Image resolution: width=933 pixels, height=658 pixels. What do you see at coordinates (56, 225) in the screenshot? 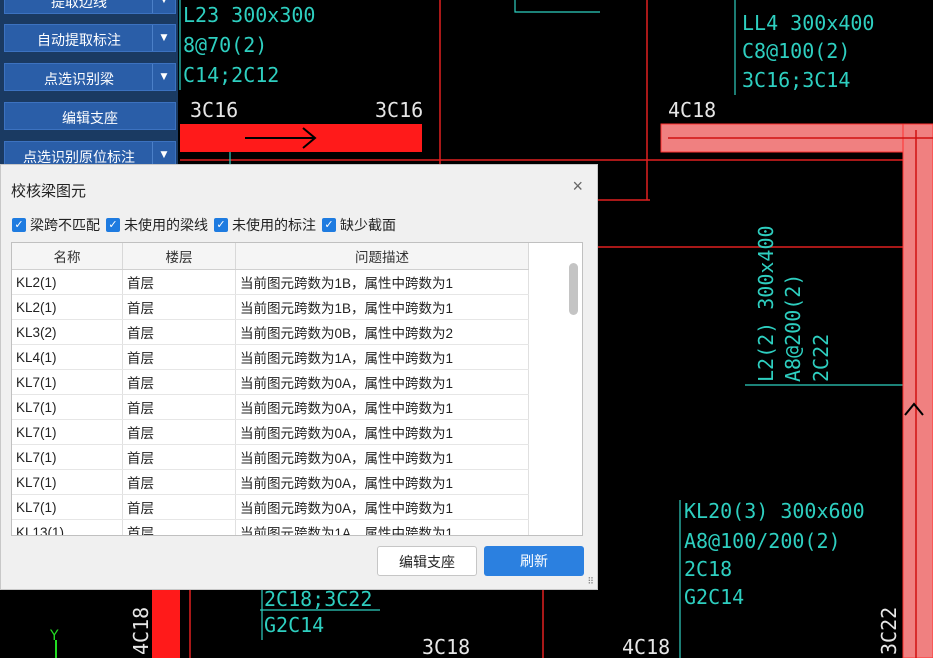
I see `filter-span-mismatch: ✓ 梁跨不匹配` at bounding box center [56, 225].